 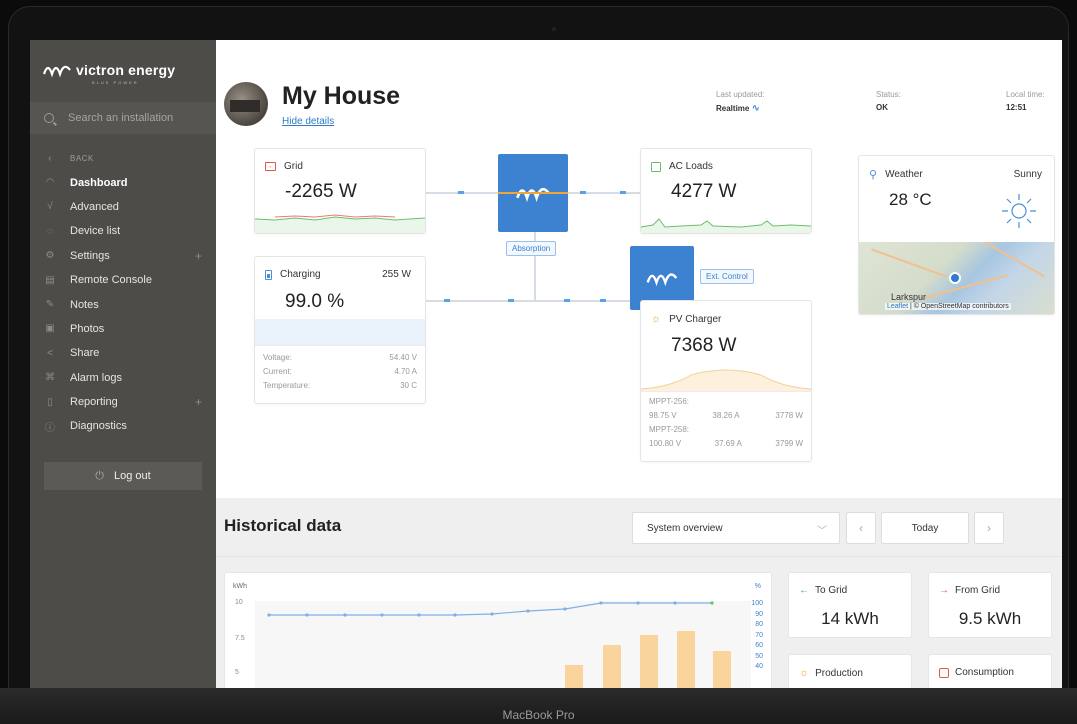 I want to click on status-value: OK, so click(x=882, y=107).